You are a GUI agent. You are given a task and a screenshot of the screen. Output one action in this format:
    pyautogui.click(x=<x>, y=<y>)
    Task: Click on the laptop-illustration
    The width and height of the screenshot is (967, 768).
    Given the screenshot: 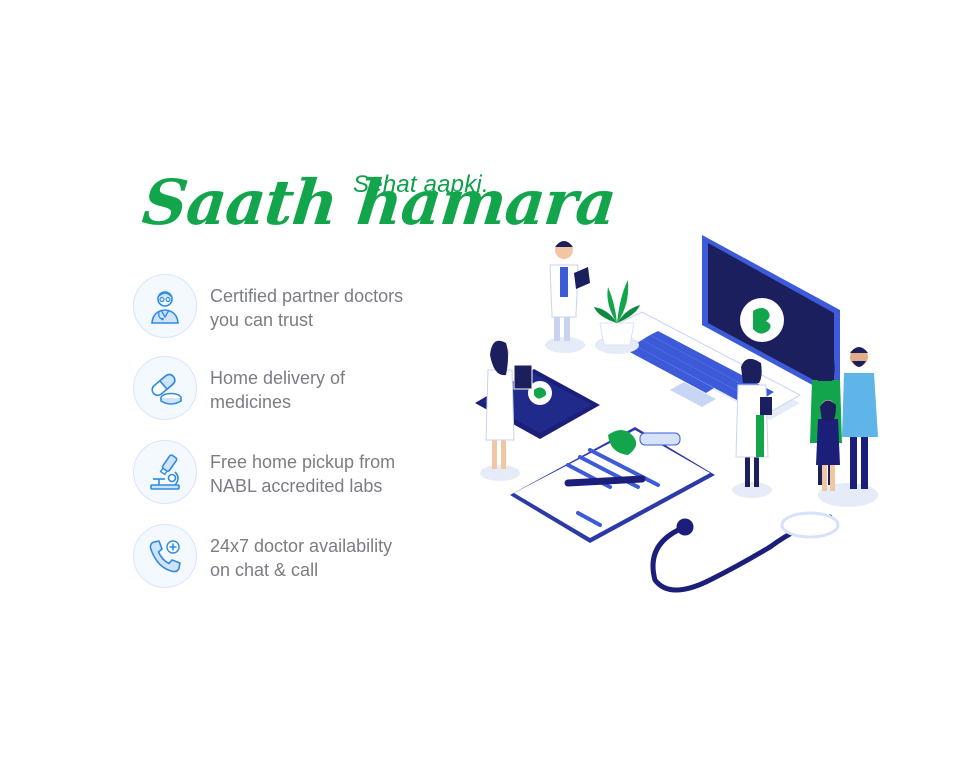 What is the action you would take?
    pyautogui.click(x=724, y=327)
    